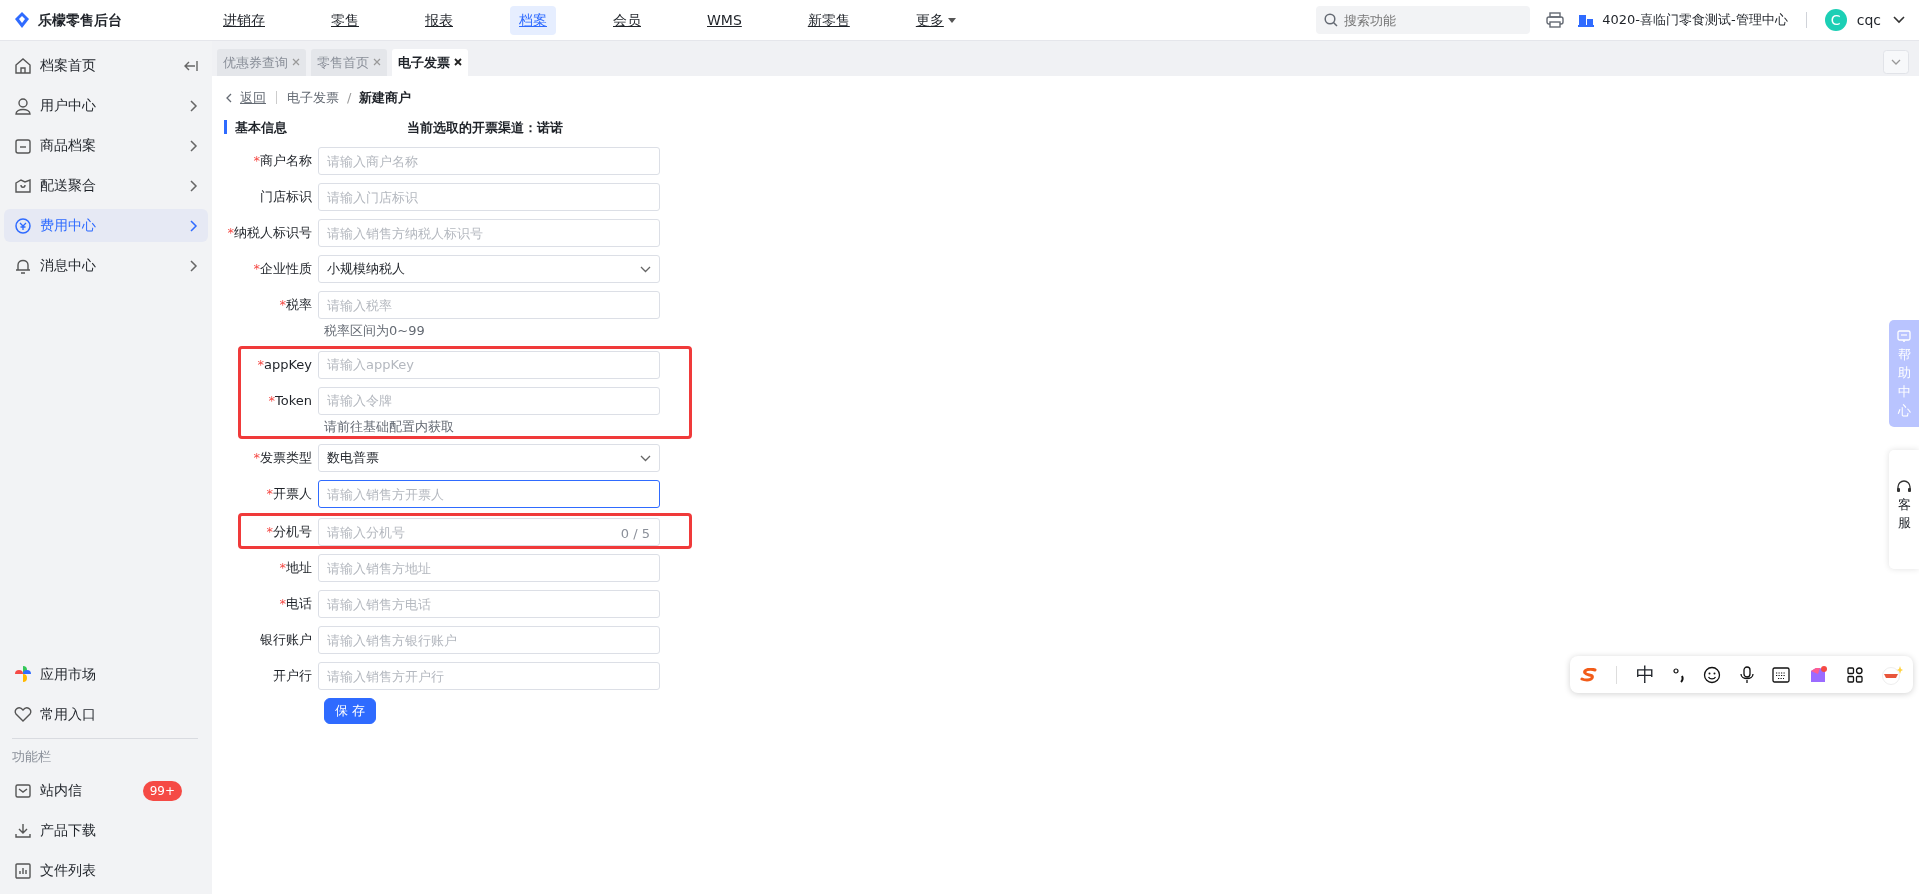  Describe the element at coordinates (23, 185) in the screenshot. I see `map-icon` at that location.